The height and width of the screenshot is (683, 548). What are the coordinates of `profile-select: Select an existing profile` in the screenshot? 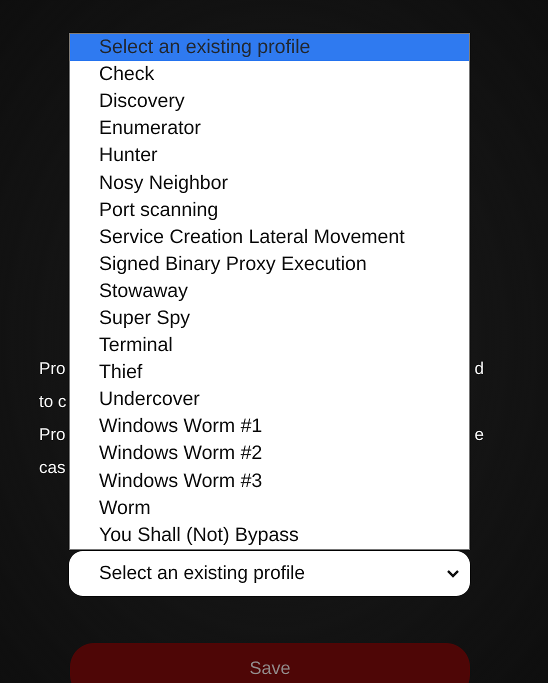 It's located at (269, 573).